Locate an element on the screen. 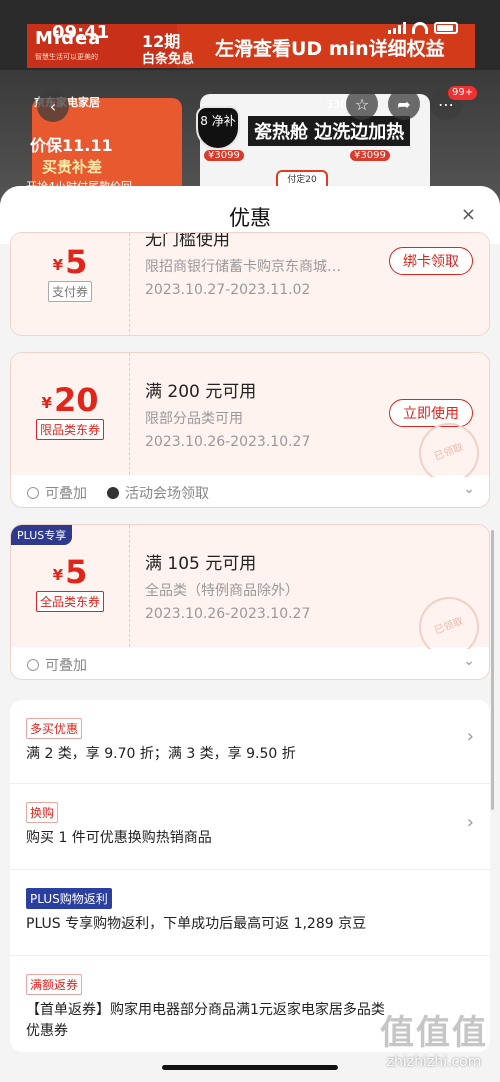 This screenshot has height=1082, width=500. promo-tag: 多买优惠 is located at coordinates (54, 728).